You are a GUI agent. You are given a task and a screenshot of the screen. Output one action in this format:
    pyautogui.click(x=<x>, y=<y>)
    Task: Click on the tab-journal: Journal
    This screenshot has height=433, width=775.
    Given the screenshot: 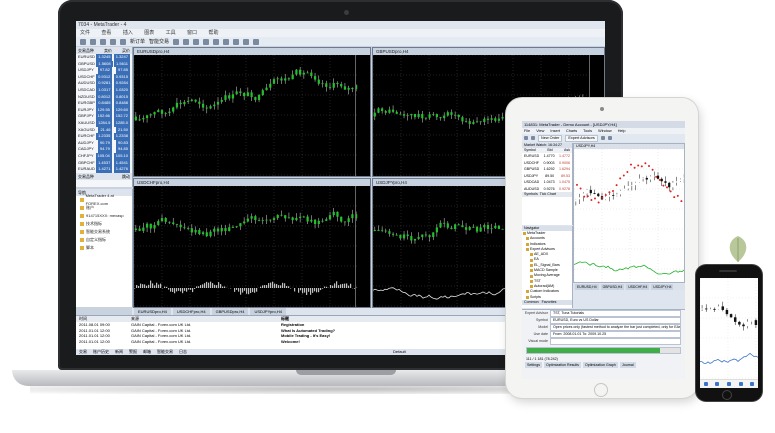 What is the action you would take?
    pyautogui.click(x=627, y=365)
    